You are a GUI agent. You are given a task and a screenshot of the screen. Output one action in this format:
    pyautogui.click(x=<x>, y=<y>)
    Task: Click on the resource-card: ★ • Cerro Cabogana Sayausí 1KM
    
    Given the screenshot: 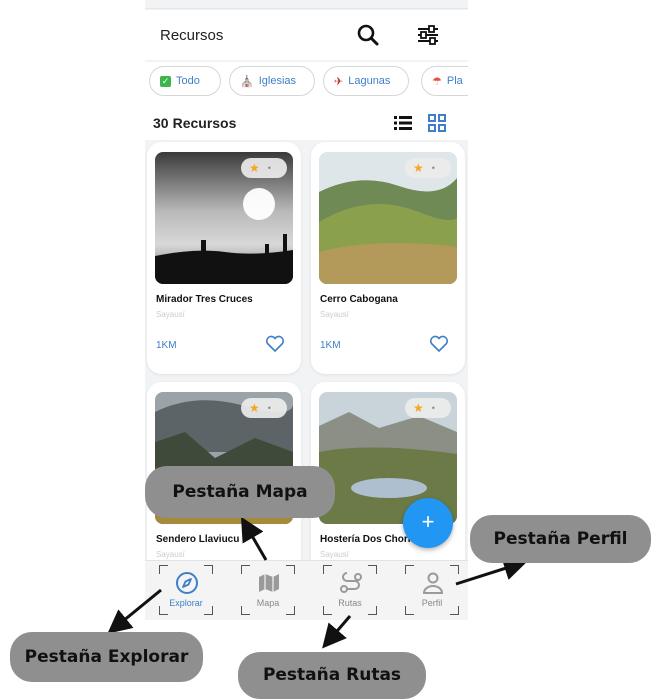 What is the action you would take?
    pyautogui.click(x=388, y=258)
    